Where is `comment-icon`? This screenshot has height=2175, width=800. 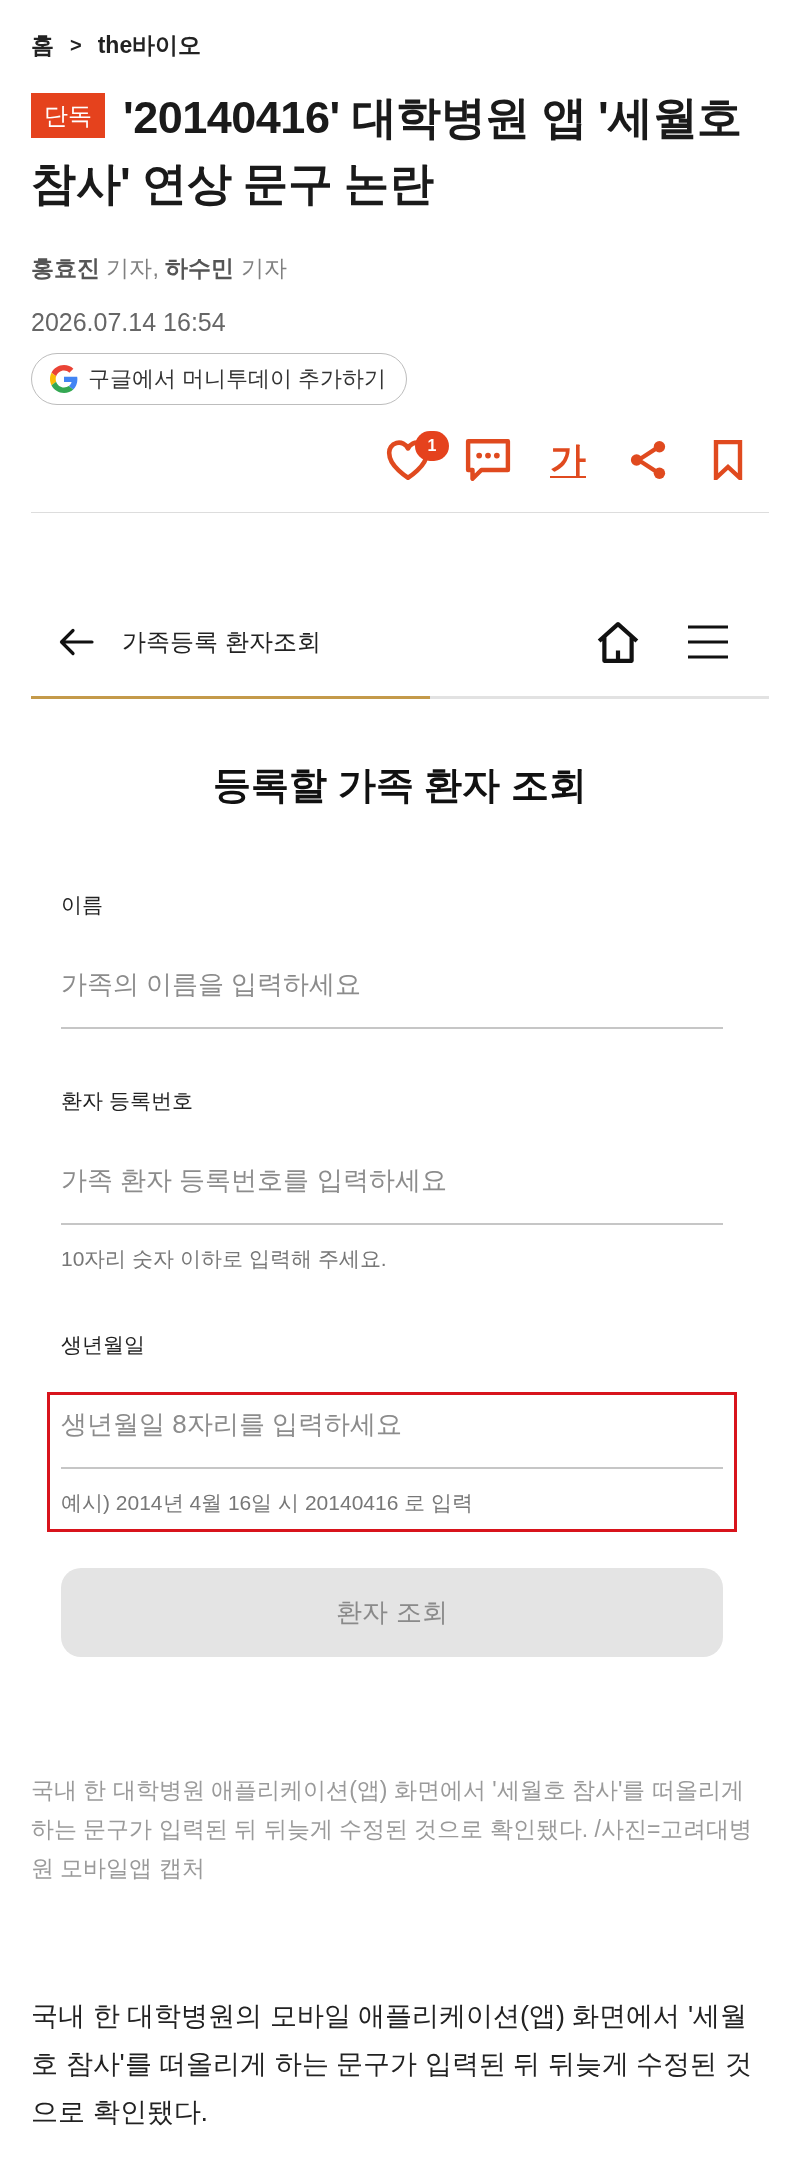 comment-icon is located at coordinates (488, 460).